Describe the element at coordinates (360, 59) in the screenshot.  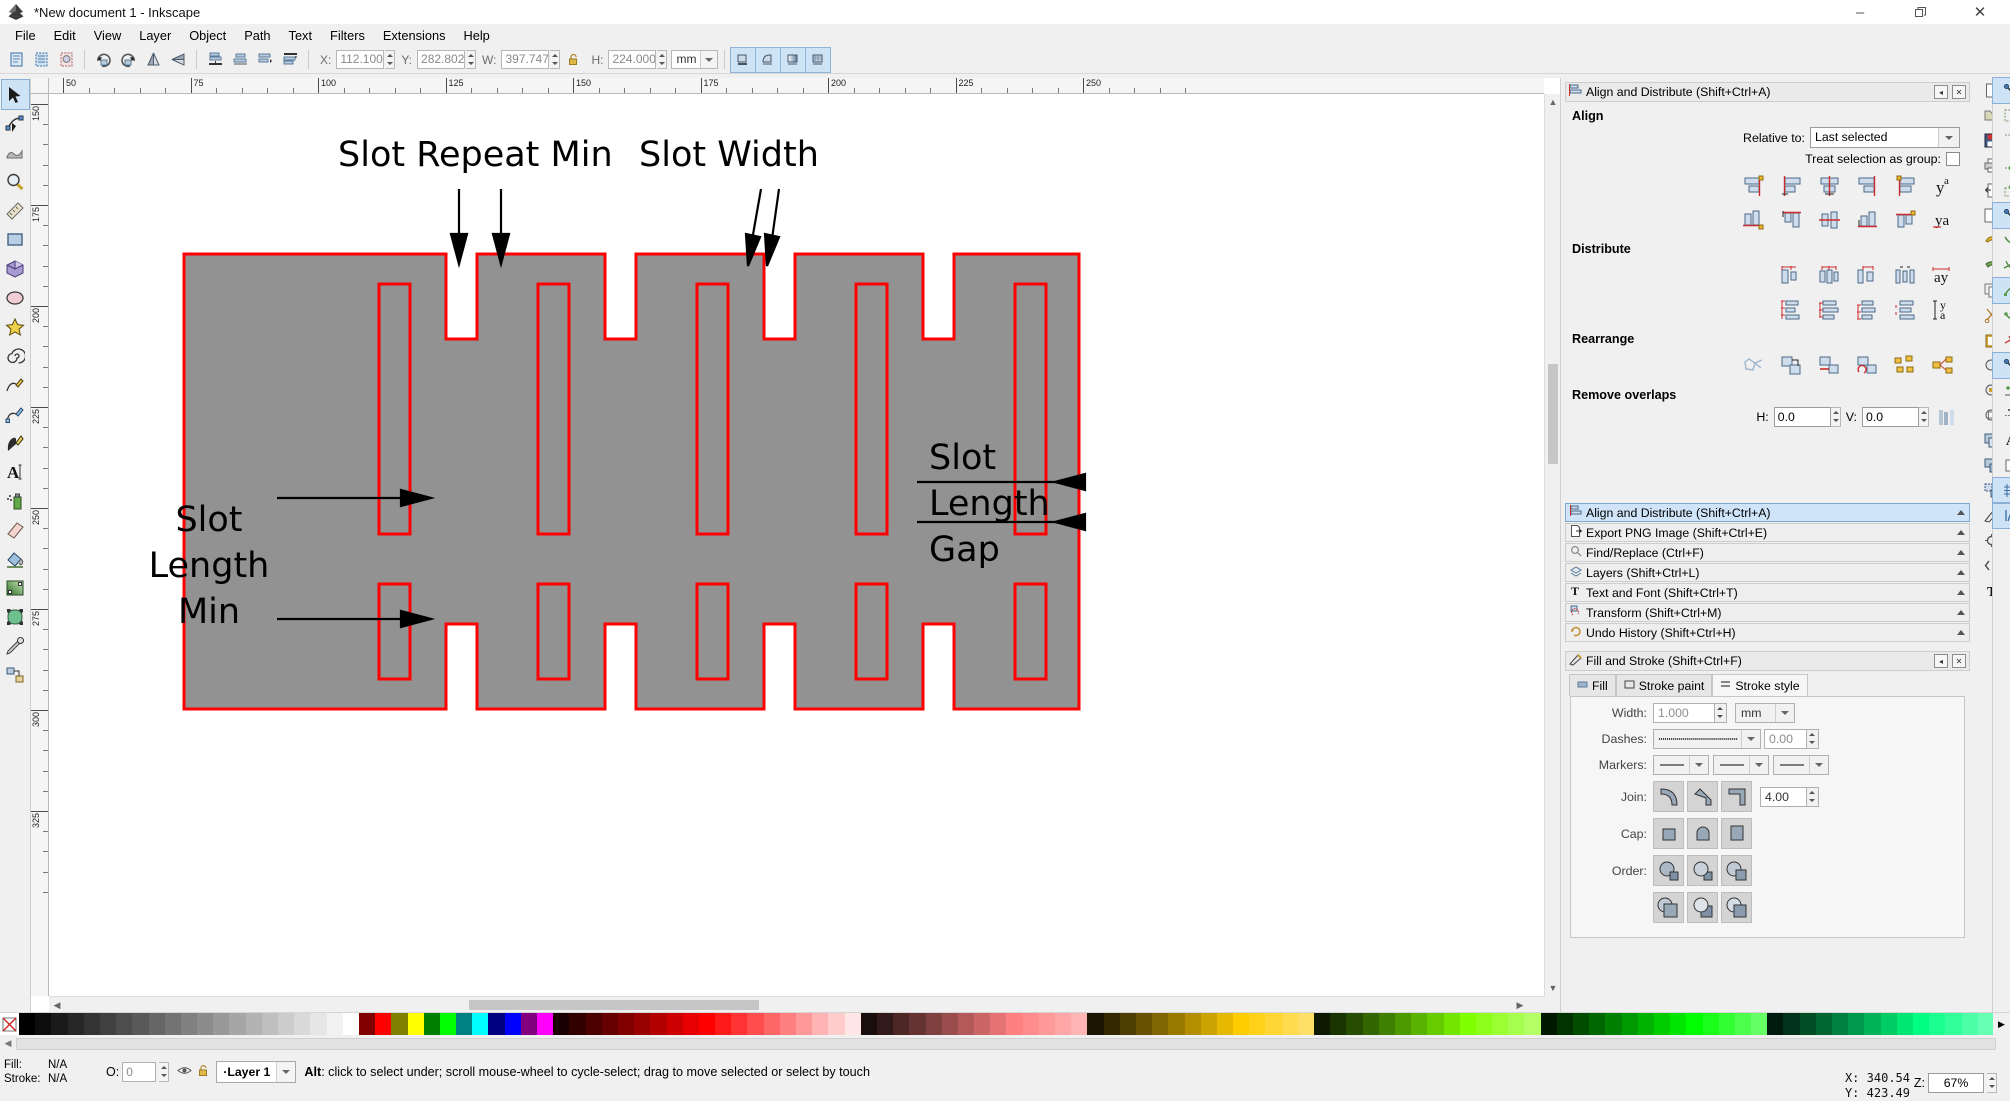
I see `x-field: 112.100` at that location.